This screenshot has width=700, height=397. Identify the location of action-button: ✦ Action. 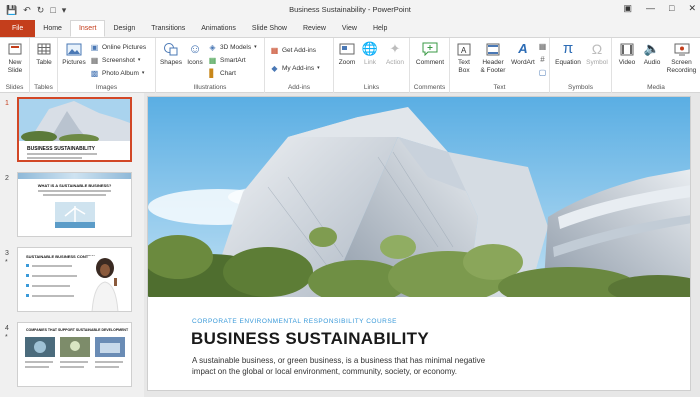
(395, 54).